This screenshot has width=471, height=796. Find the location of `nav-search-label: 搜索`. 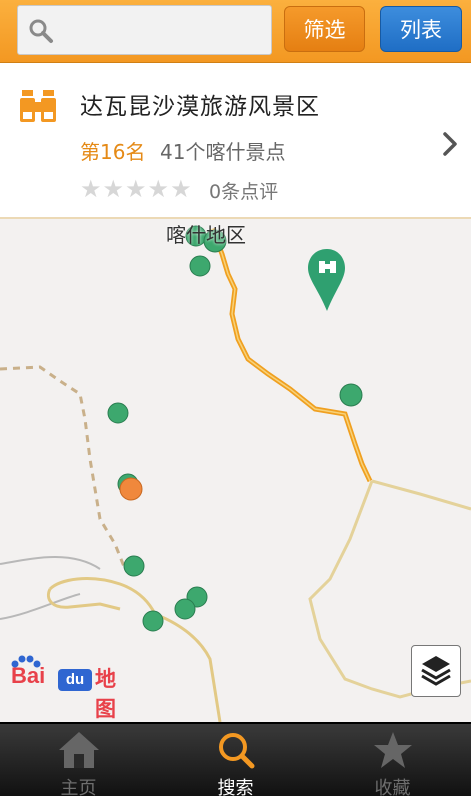

nav-search-label: 搜索 is located at coordinates (235, 787).